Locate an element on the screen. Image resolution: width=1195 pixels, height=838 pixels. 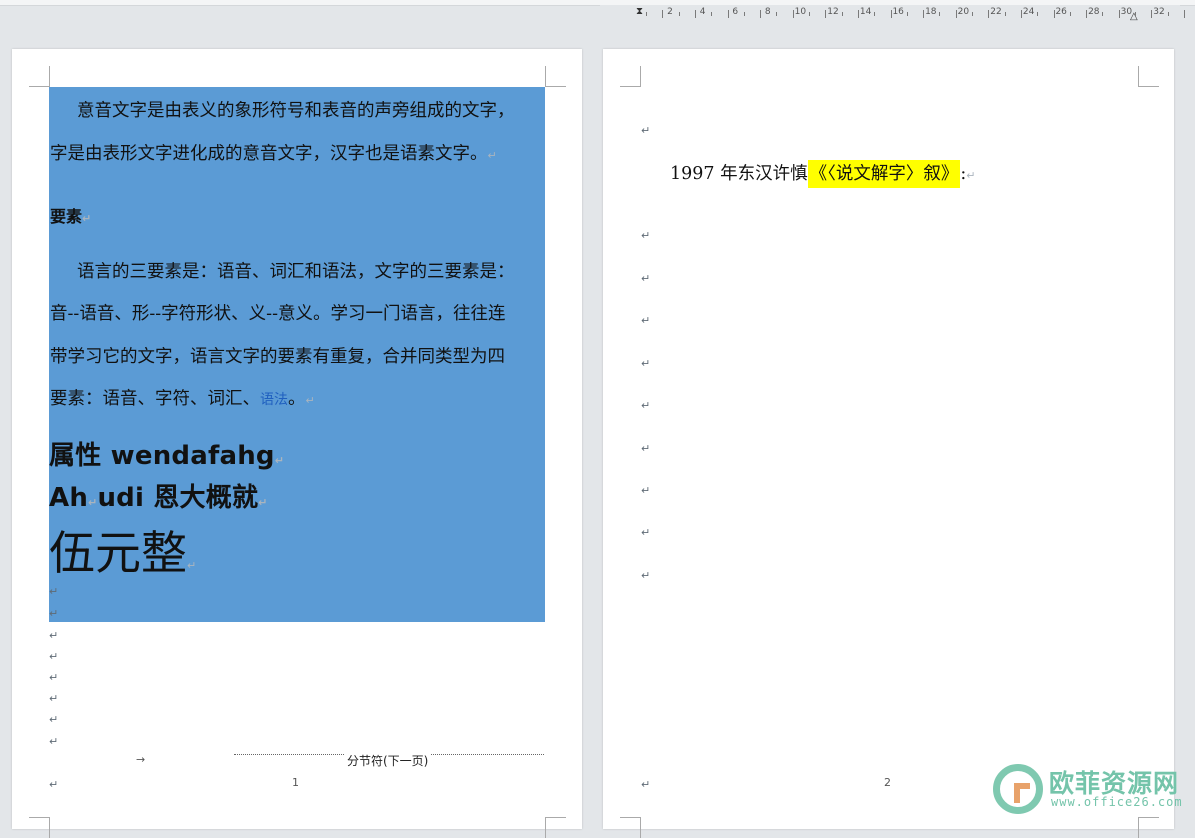
paragraph-1-line-2: 字是由表形文字进化成的意音文字，汉字也是语素文字。↵ is located at coordinates (273, 152).